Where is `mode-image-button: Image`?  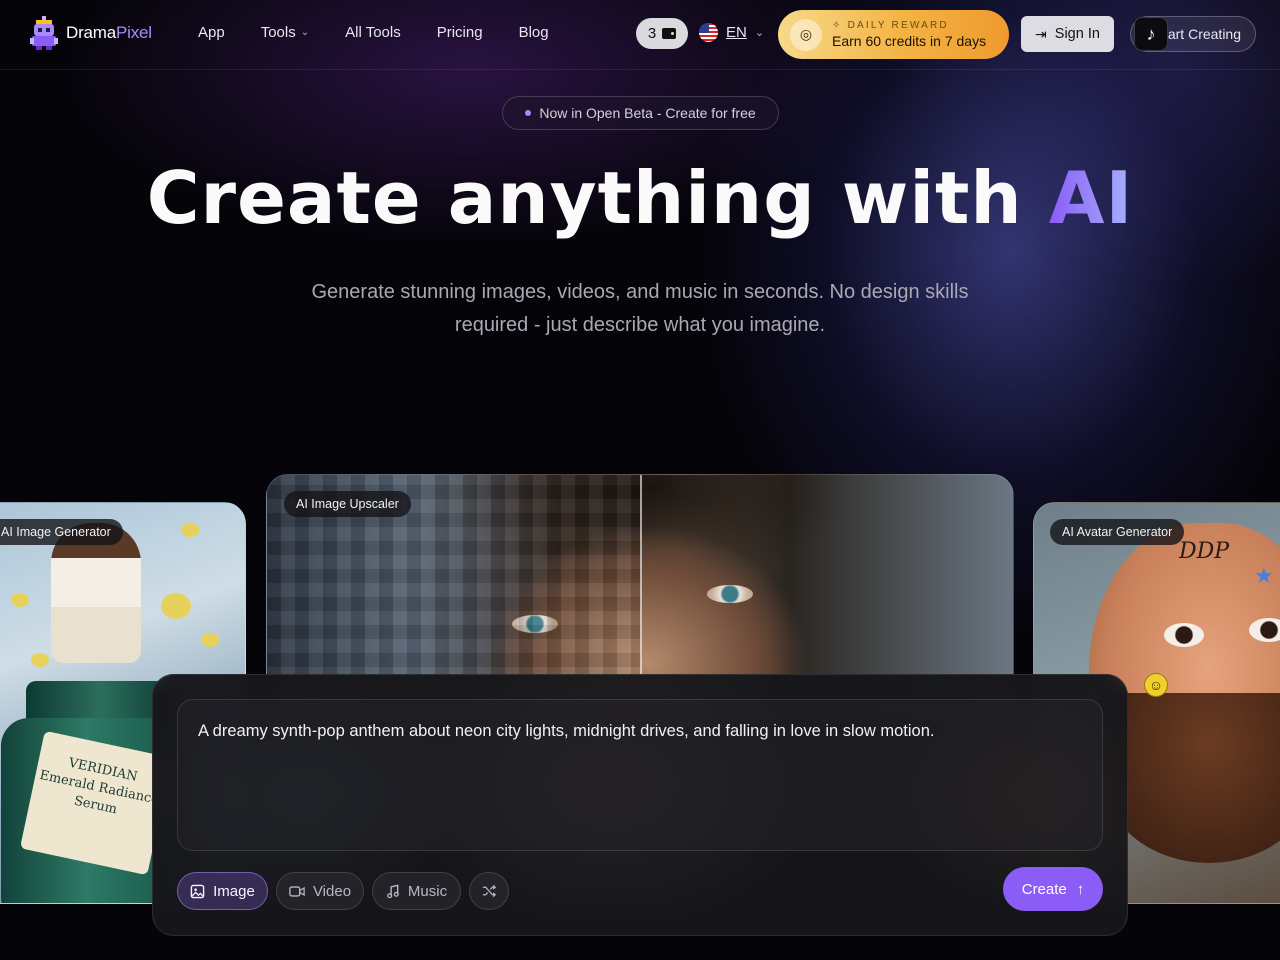 mode-image-button: Image is located at coordinates (222, 891).